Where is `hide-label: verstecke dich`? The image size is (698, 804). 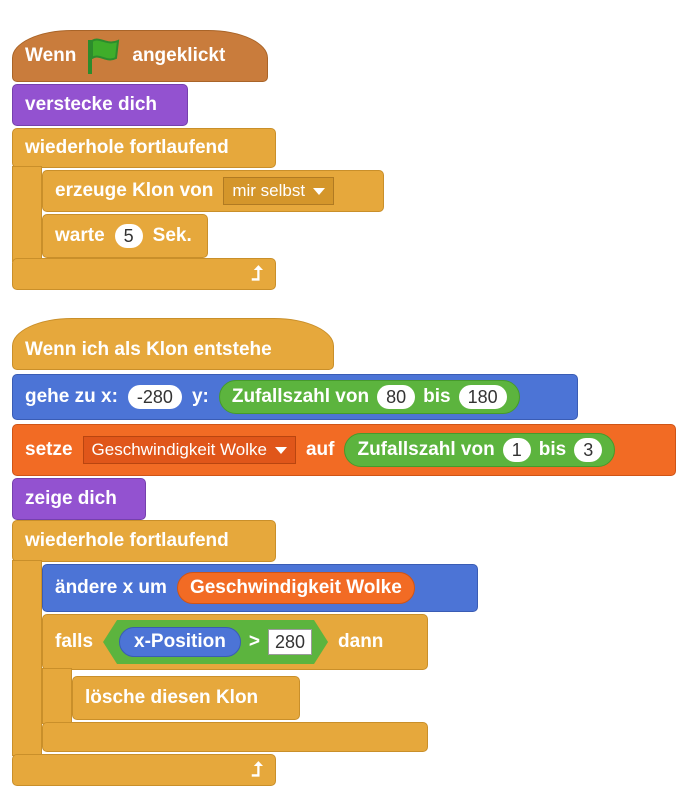 hide-label: verstecke dich is located at coordinates (91, 104).